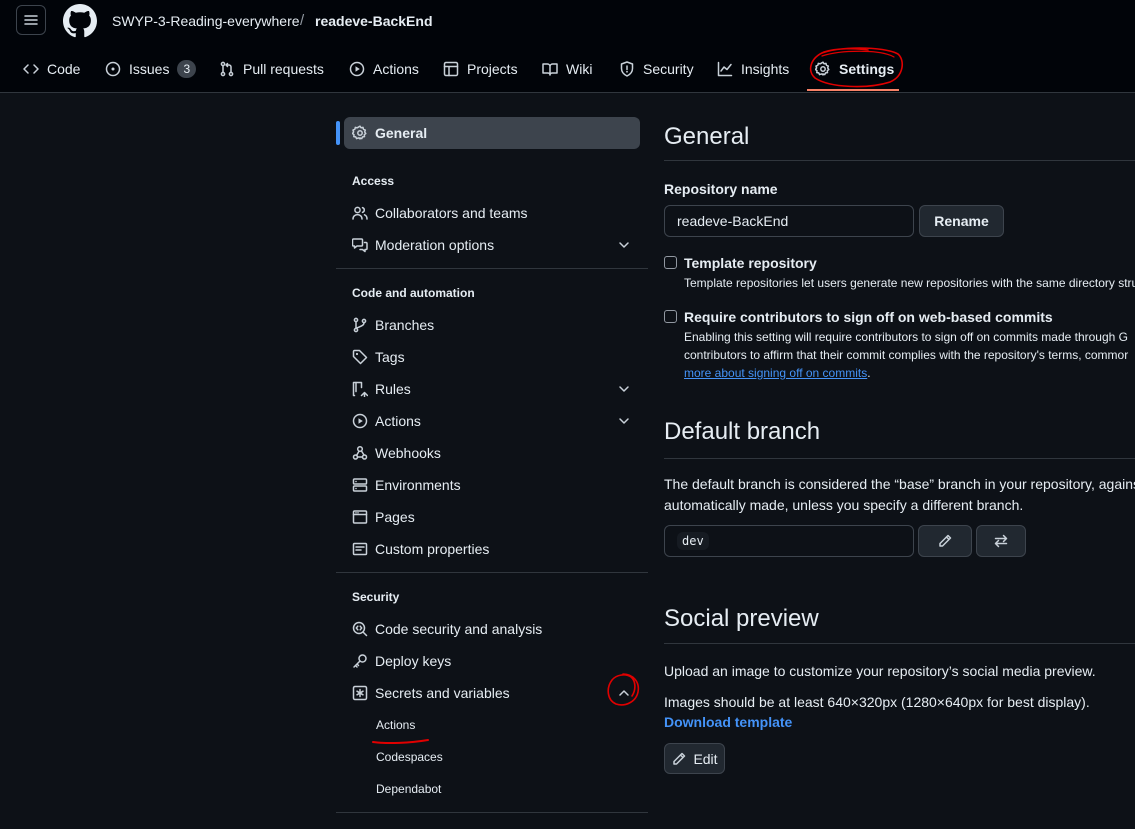  I want to click on sidebar-item-rules: Rules, so click(381, 389).